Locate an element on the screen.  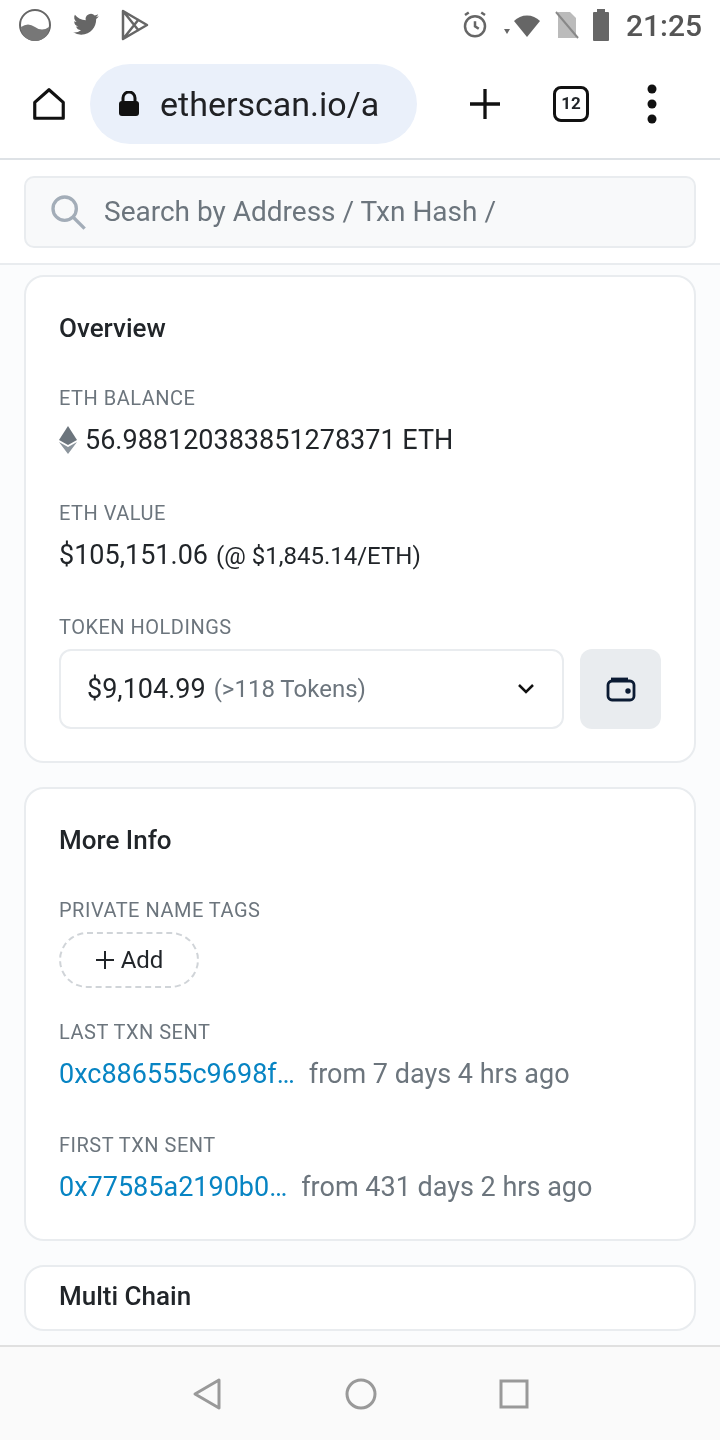
field-label: LAST TXN SENT is located at coordinates (135, 1032).